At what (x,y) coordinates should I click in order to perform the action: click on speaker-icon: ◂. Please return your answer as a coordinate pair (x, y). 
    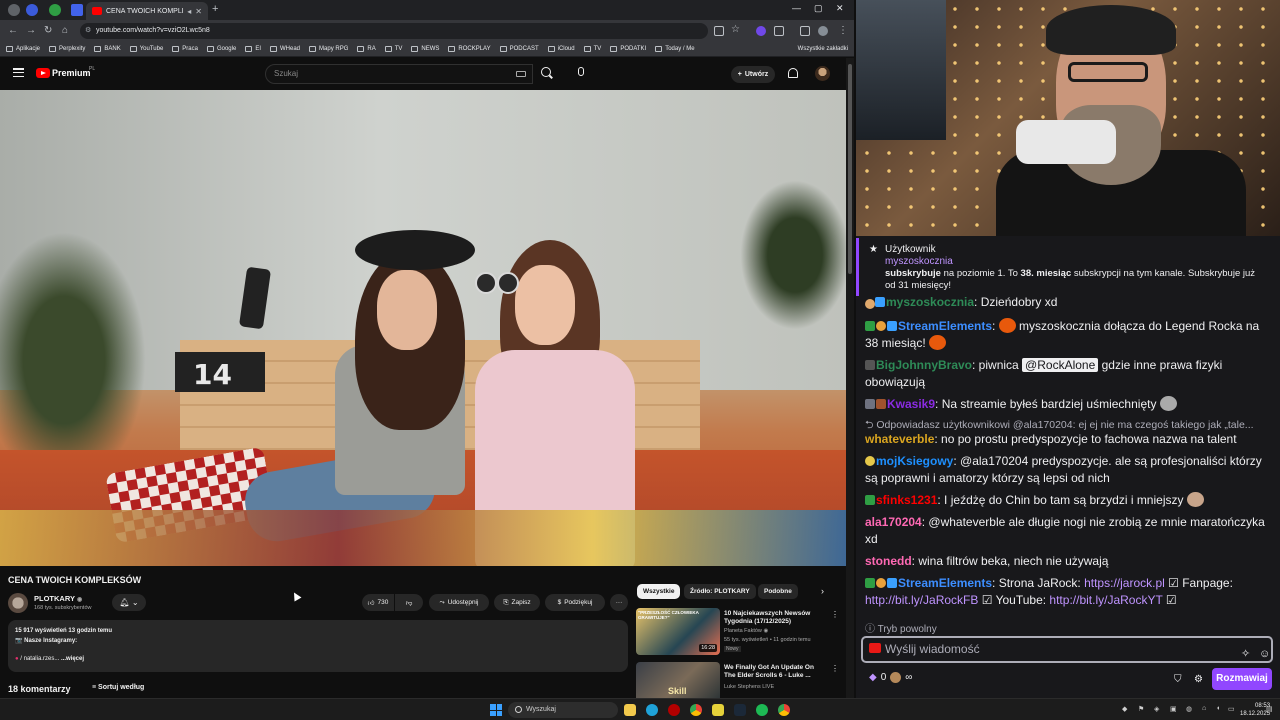
    Looking at the image, I should click on (189, 11).